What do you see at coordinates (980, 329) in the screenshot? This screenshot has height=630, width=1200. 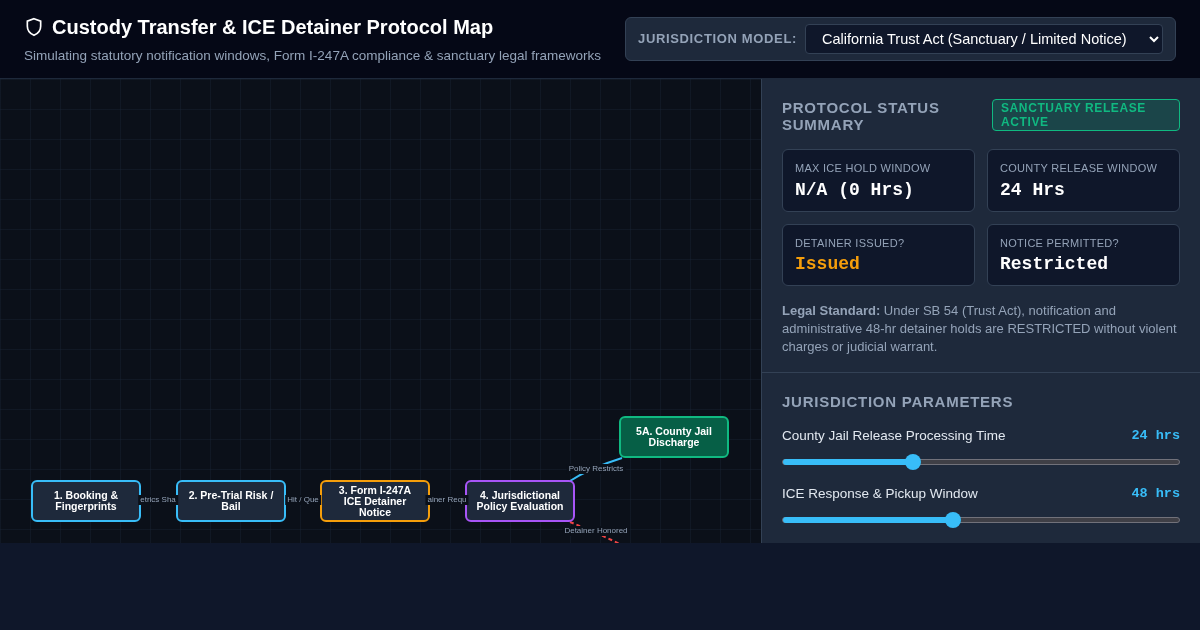 I see `legal-note: Legal Standard: Under SB 54 (Trust Act), notification and administrative 48-hr detainer holds are RESTRICTED without violent charges or judicial warrant.` at bounding box center [980, 329].